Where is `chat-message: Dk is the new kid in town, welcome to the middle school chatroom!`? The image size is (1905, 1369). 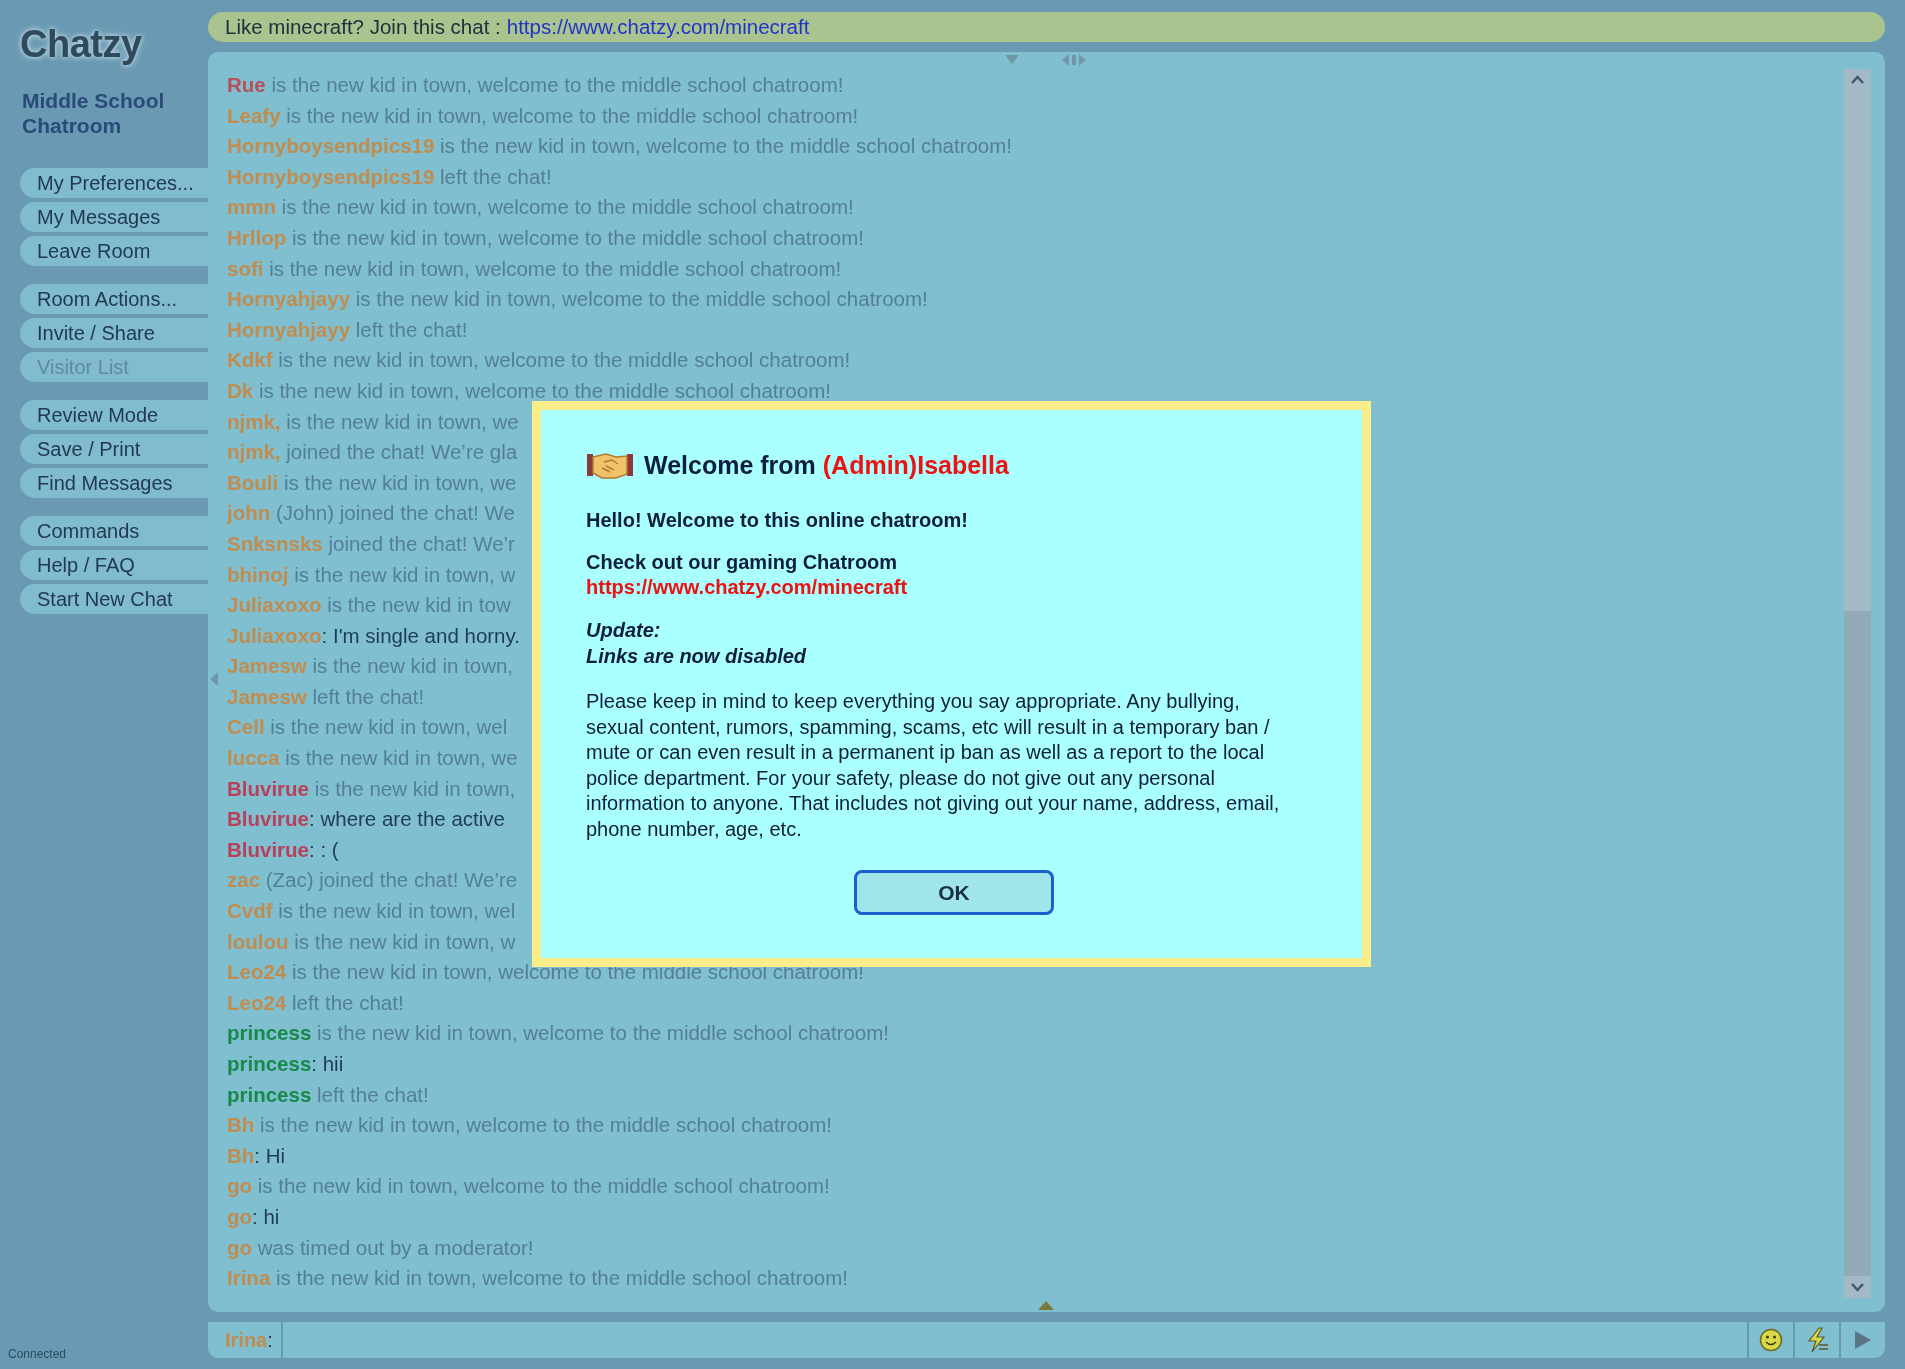 chat-message: Dk is the new kid in town, welcome to the middle school chatroom! is located at coordinates (529, 390).